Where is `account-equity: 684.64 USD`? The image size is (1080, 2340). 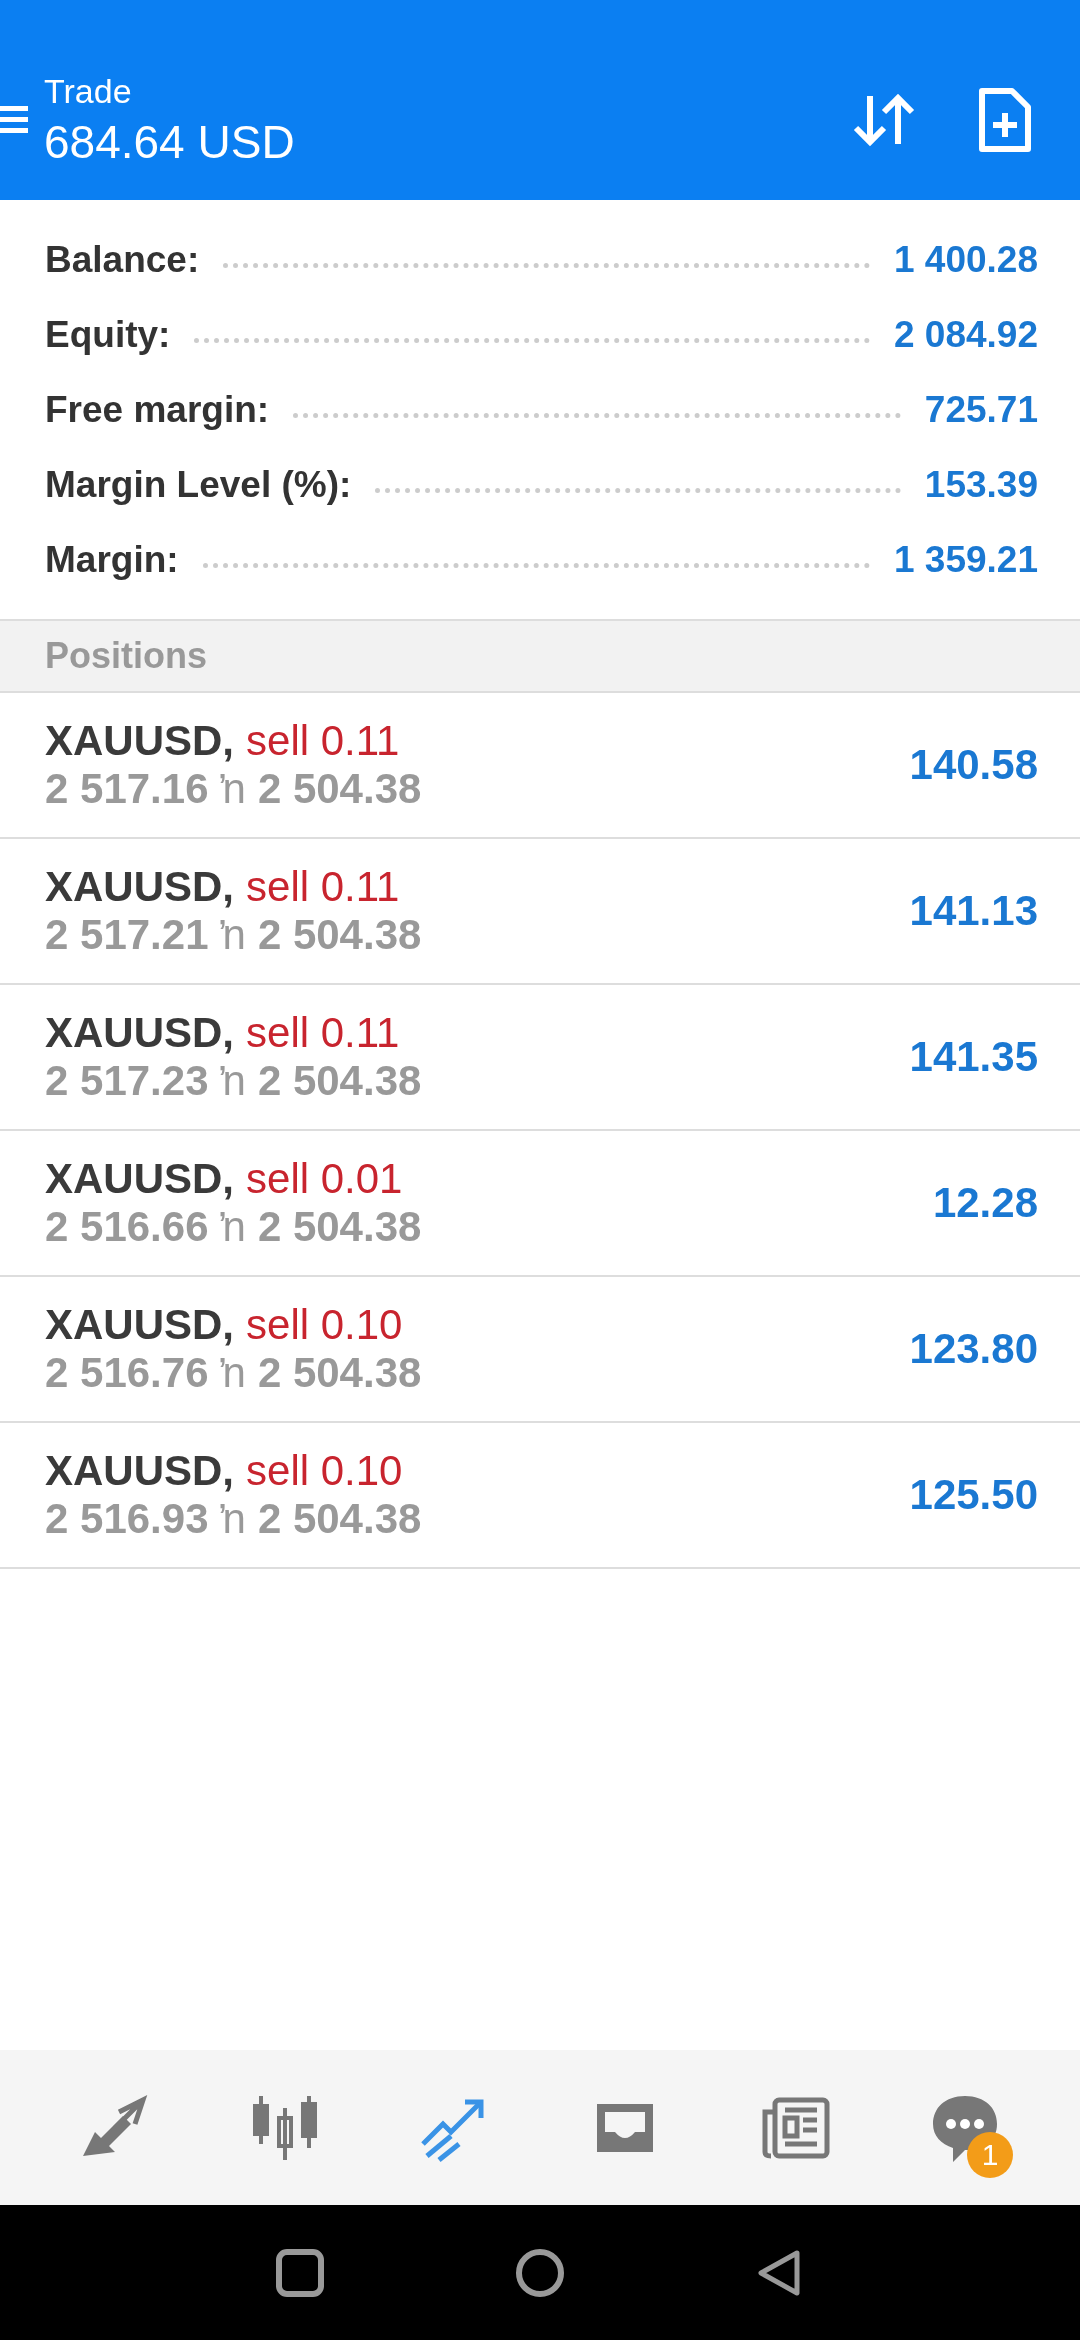
account-equity: 684.64 USD is located at coordinates (170, 141).